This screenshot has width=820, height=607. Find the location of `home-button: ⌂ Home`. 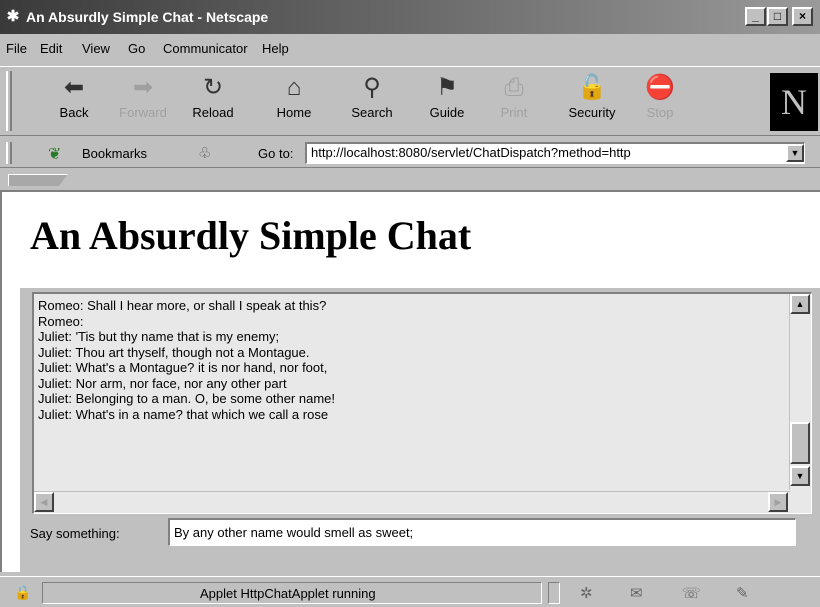

home-button: ⌂ Home is located at coordinates (294, 101).